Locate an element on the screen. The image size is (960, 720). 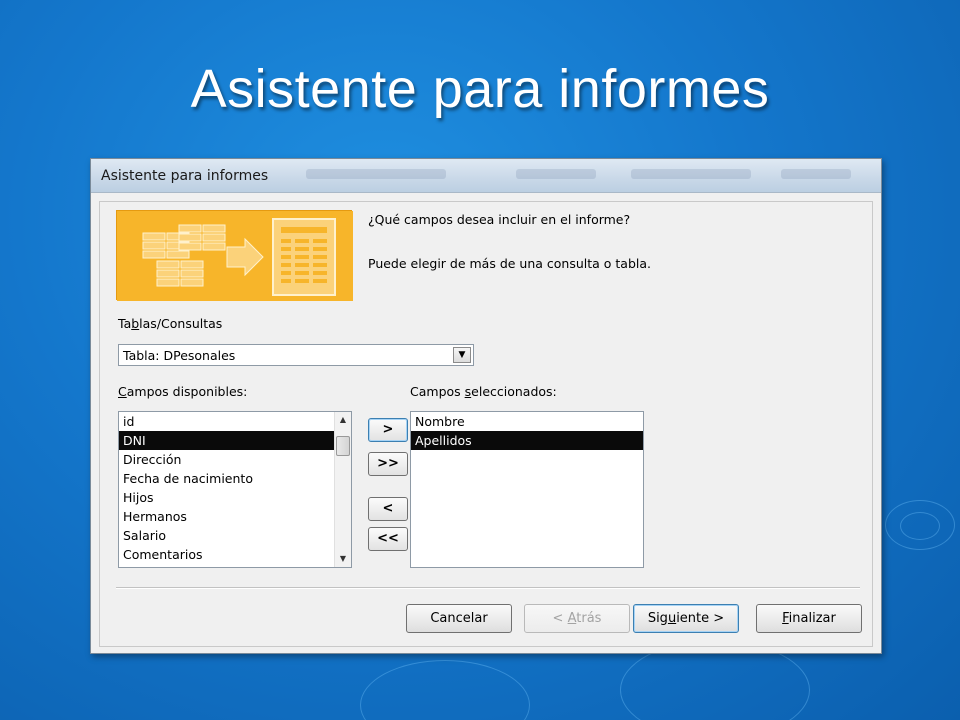
divider is located at coordinates (488, 588).